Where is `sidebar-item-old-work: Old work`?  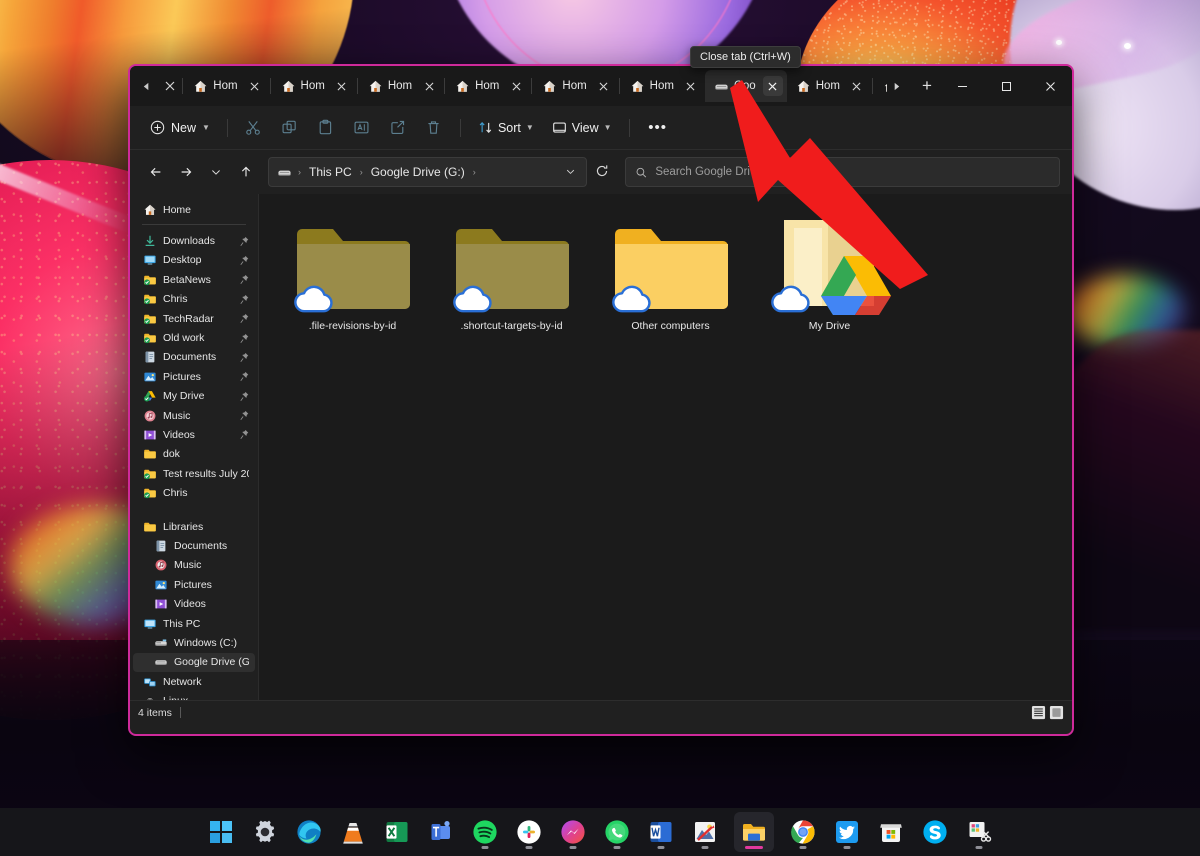 sidebar-item-old-work: Old work is located at coordinates (194, 337).